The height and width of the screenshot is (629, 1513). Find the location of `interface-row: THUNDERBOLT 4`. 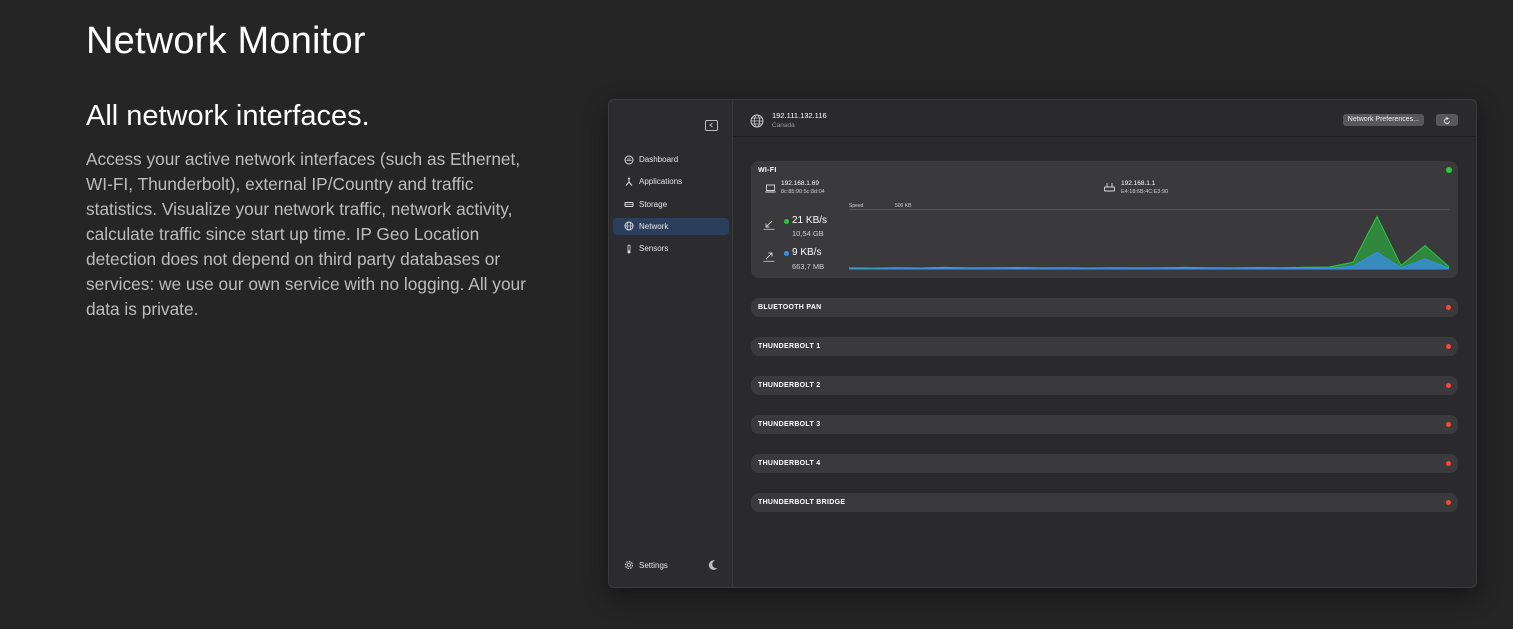

interface-row: THUNDERBOLT 4 is located at coordinates (1104, 463).